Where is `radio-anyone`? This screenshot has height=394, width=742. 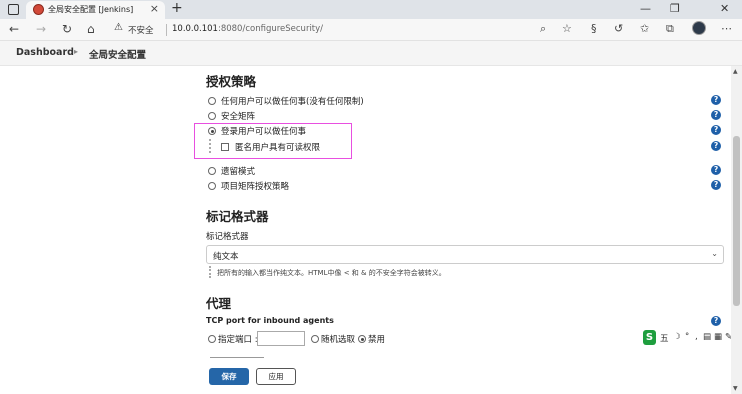
radio-anyone is located at coordinates (212, 101).